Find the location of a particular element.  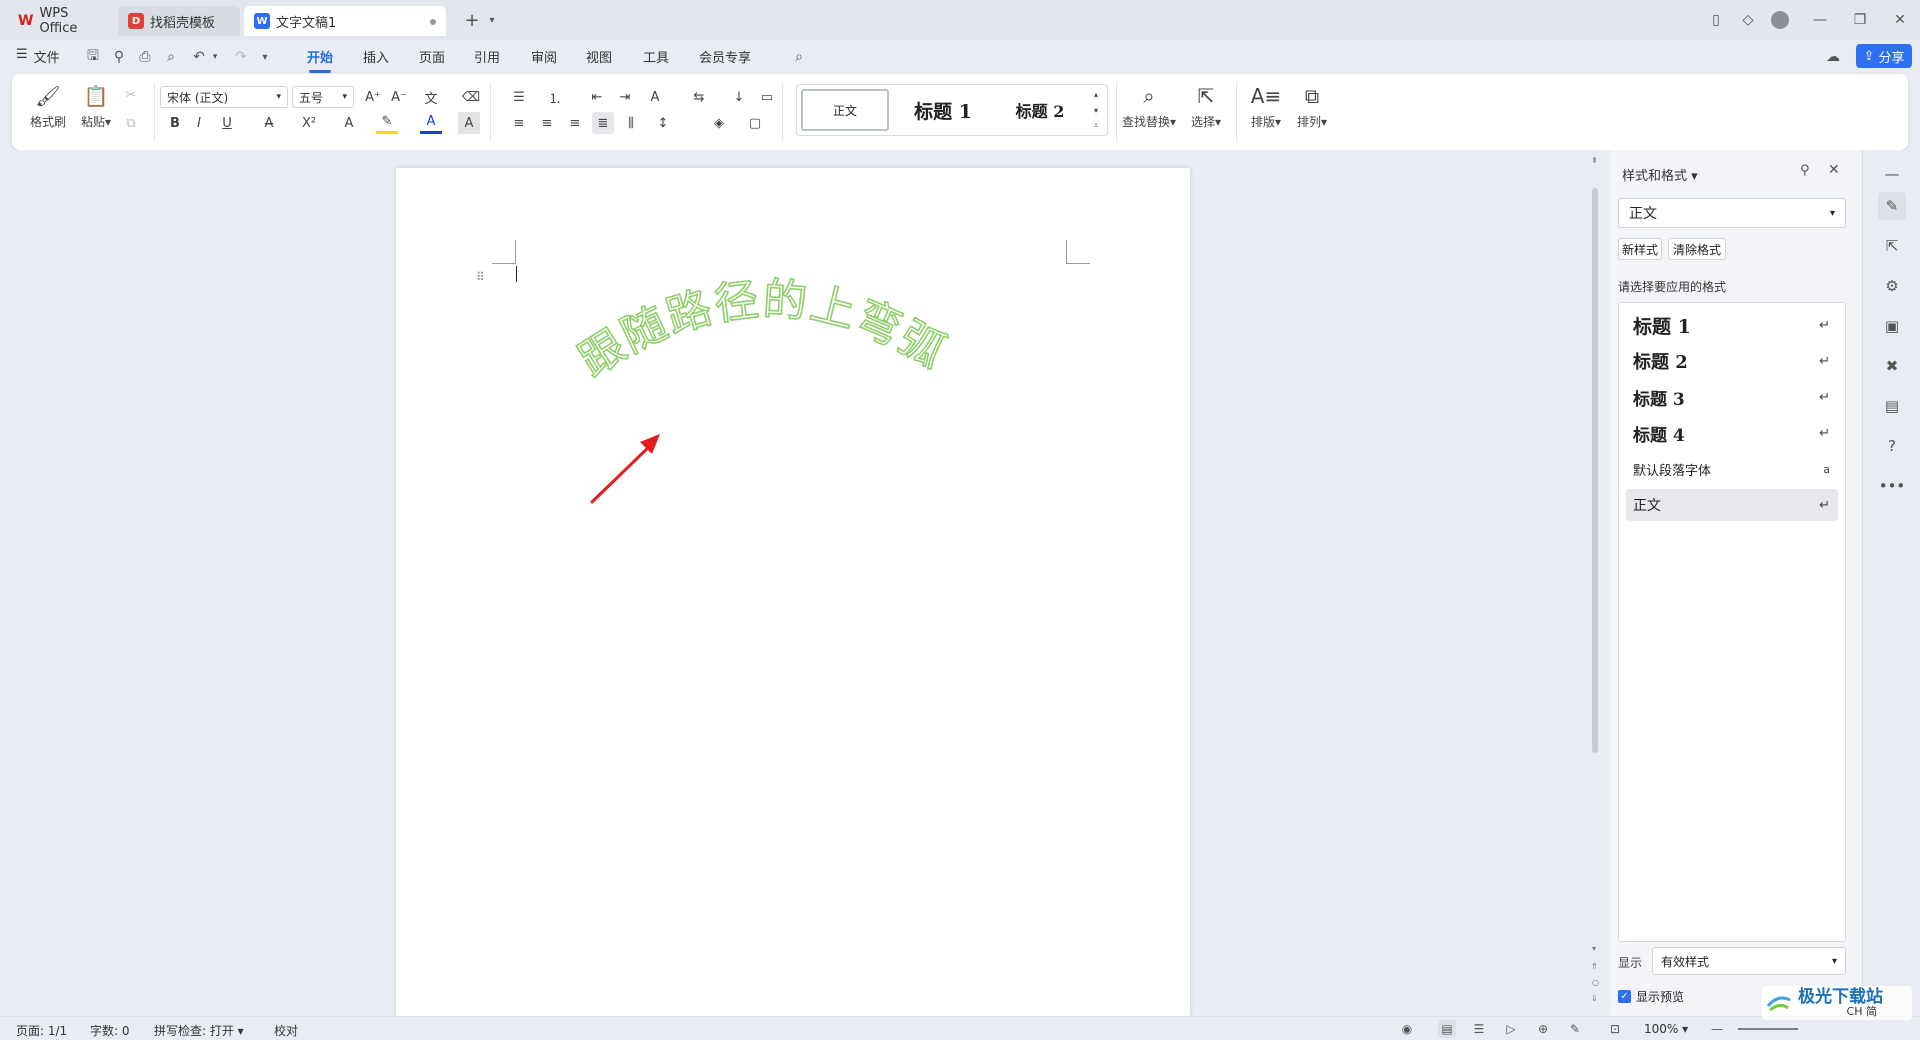

superscript-icon: X² is located at coordinates (309, 123).